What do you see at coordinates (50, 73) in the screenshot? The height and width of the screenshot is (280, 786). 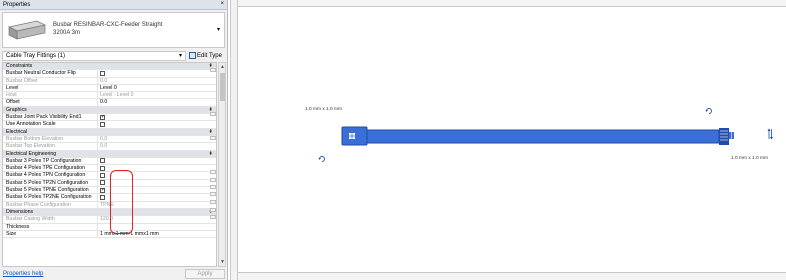 I see `property-label: Busbar Neutral Conductor Flip` at bounding box center [50, 73].